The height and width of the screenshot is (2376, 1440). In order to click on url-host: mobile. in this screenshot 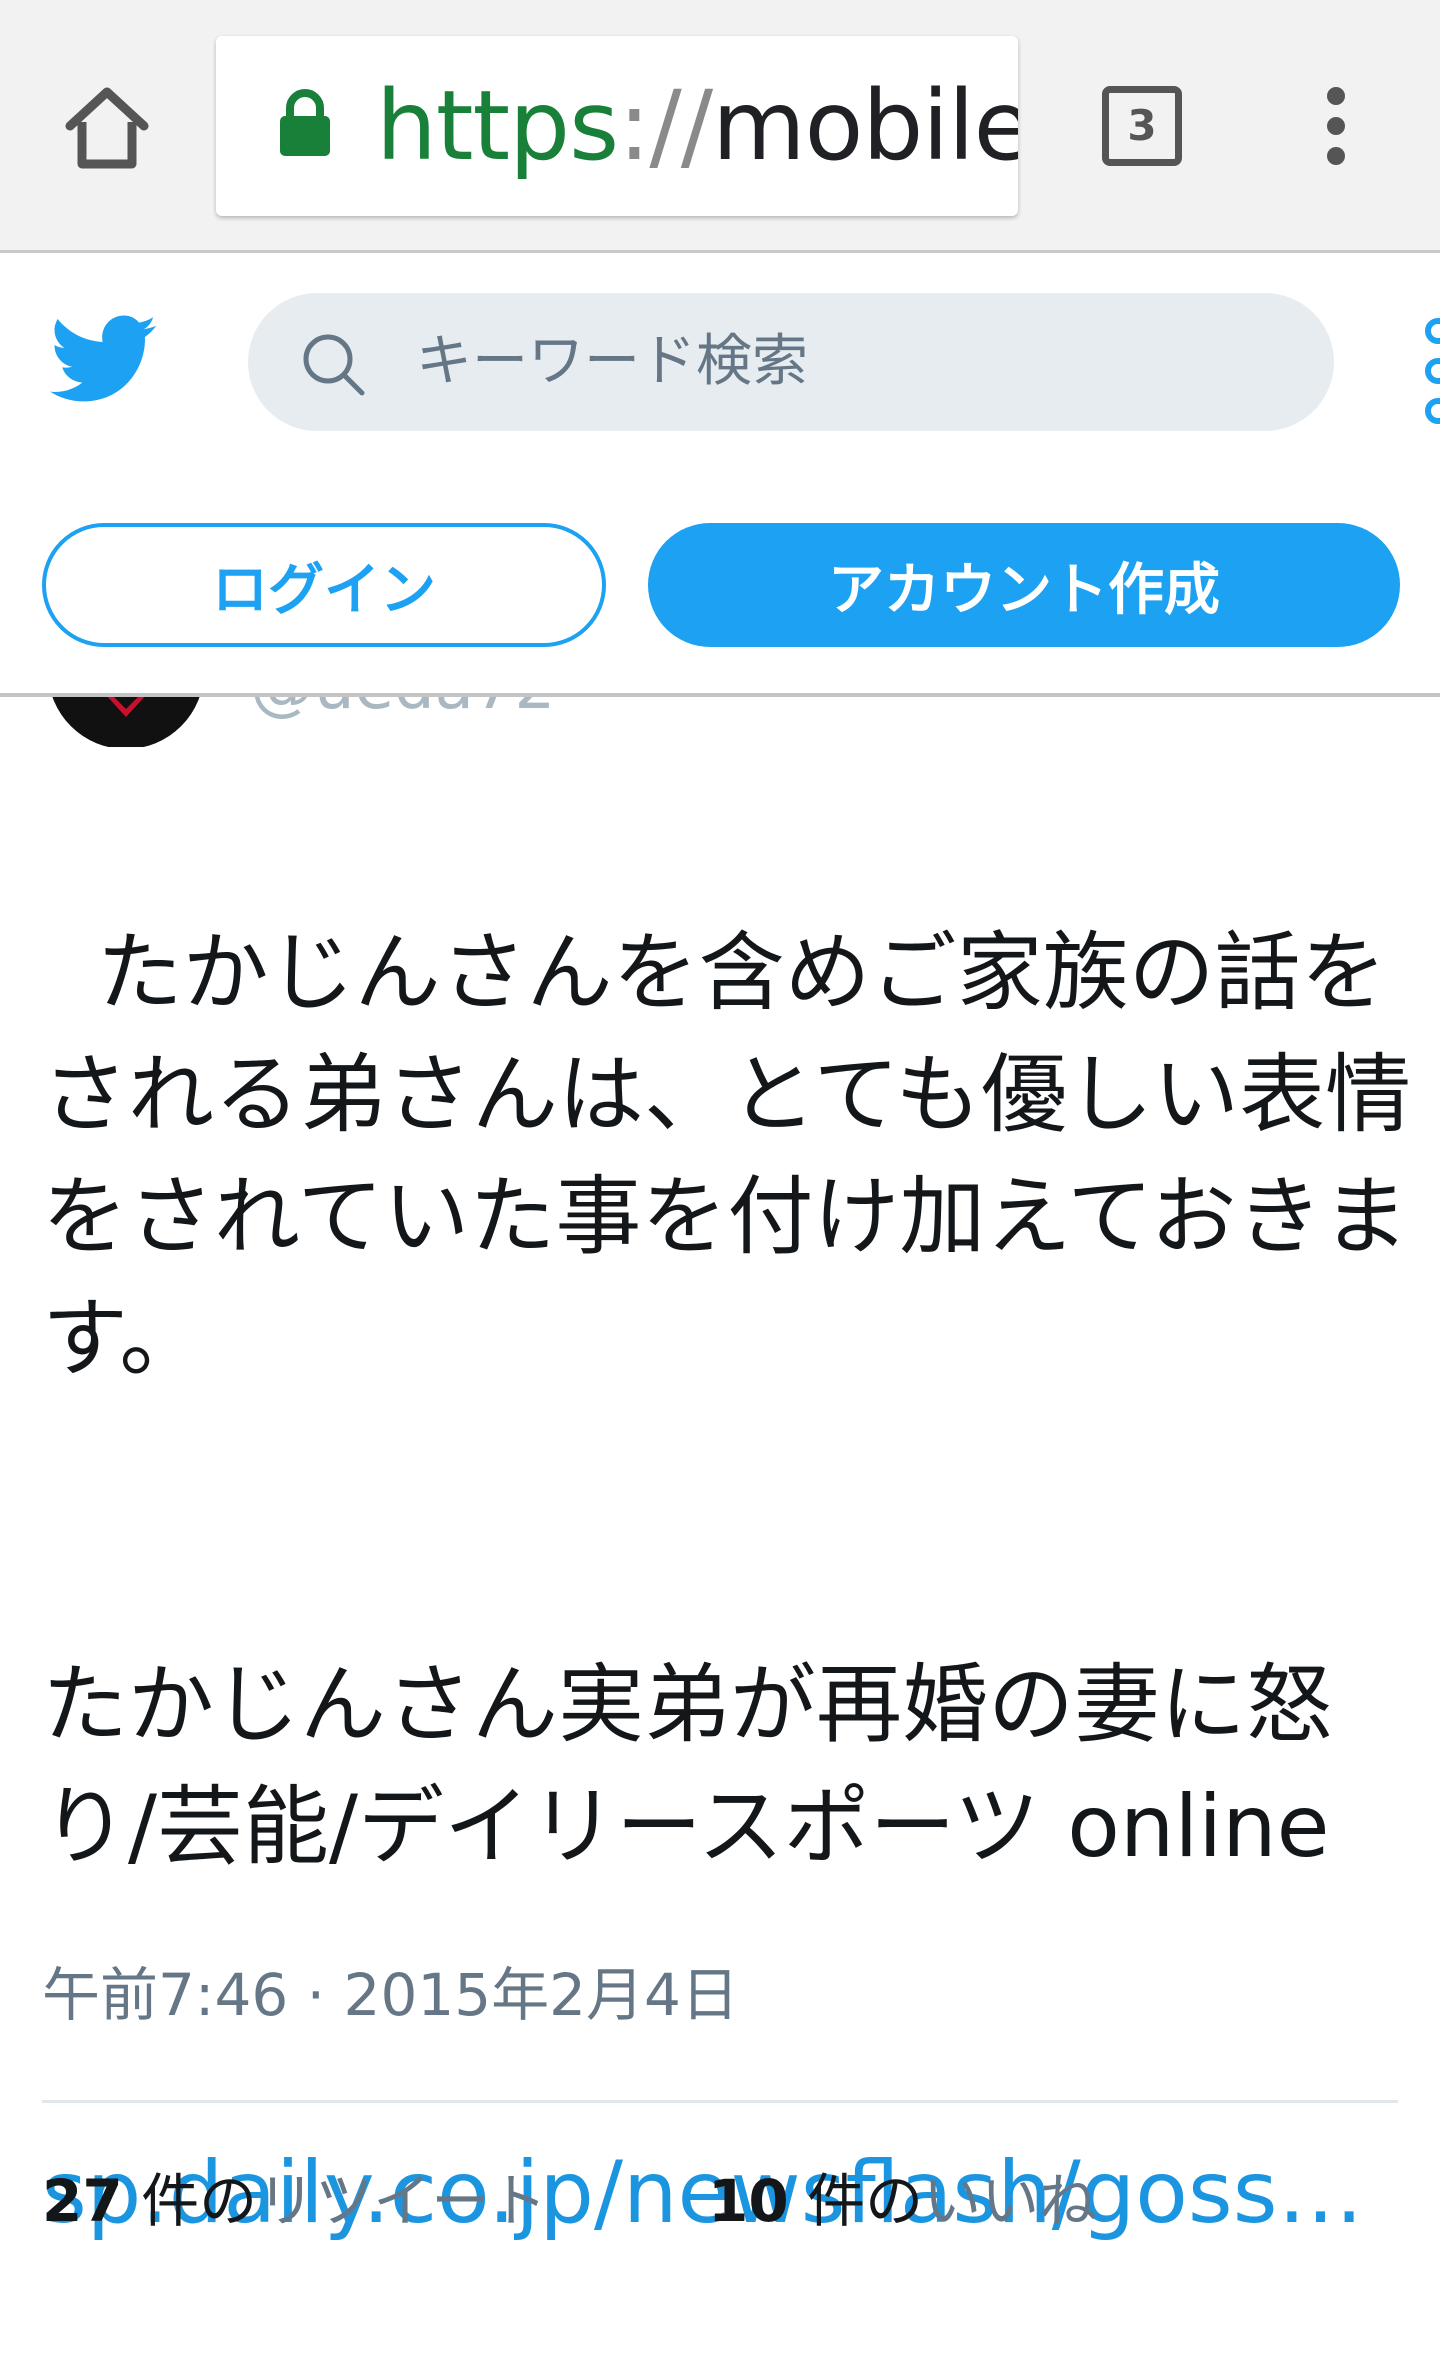, I will do `click(865, 126)`.